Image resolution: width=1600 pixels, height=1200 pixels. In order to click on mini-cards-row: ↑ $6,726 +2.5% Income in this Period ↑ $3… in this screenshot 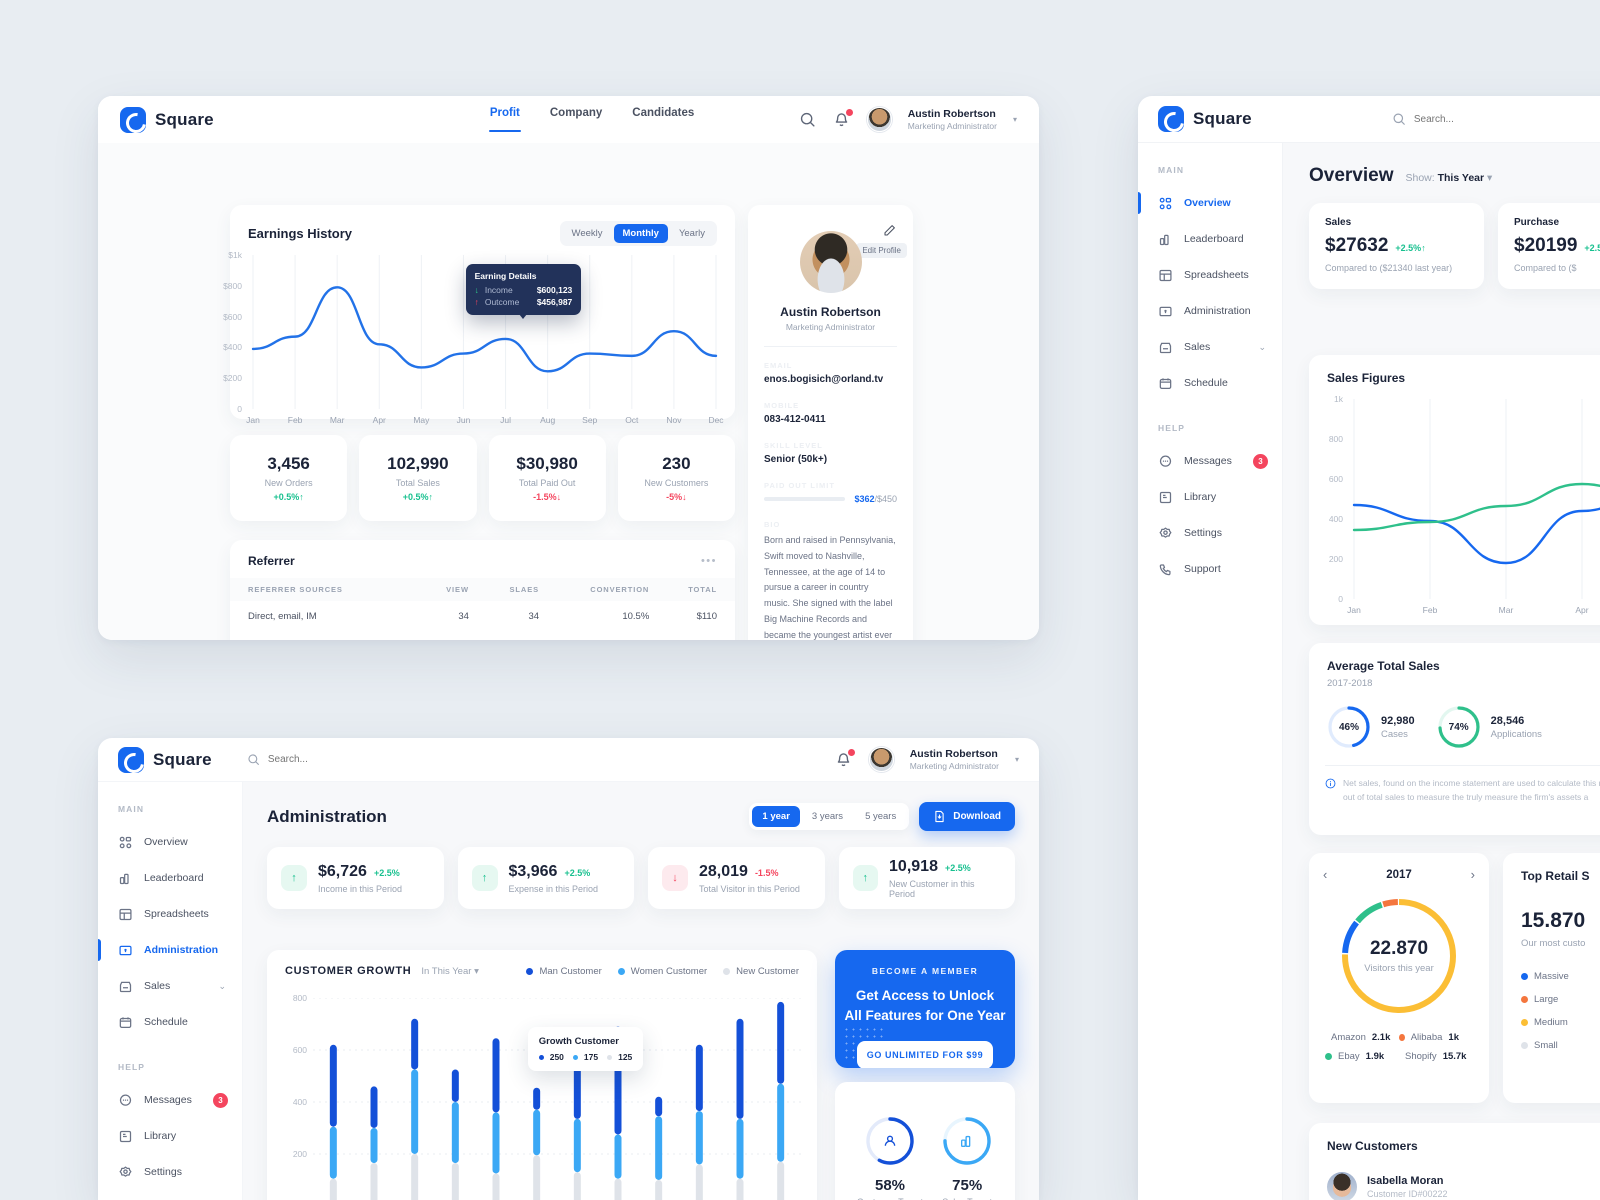, I will do `click(641, 870)`.